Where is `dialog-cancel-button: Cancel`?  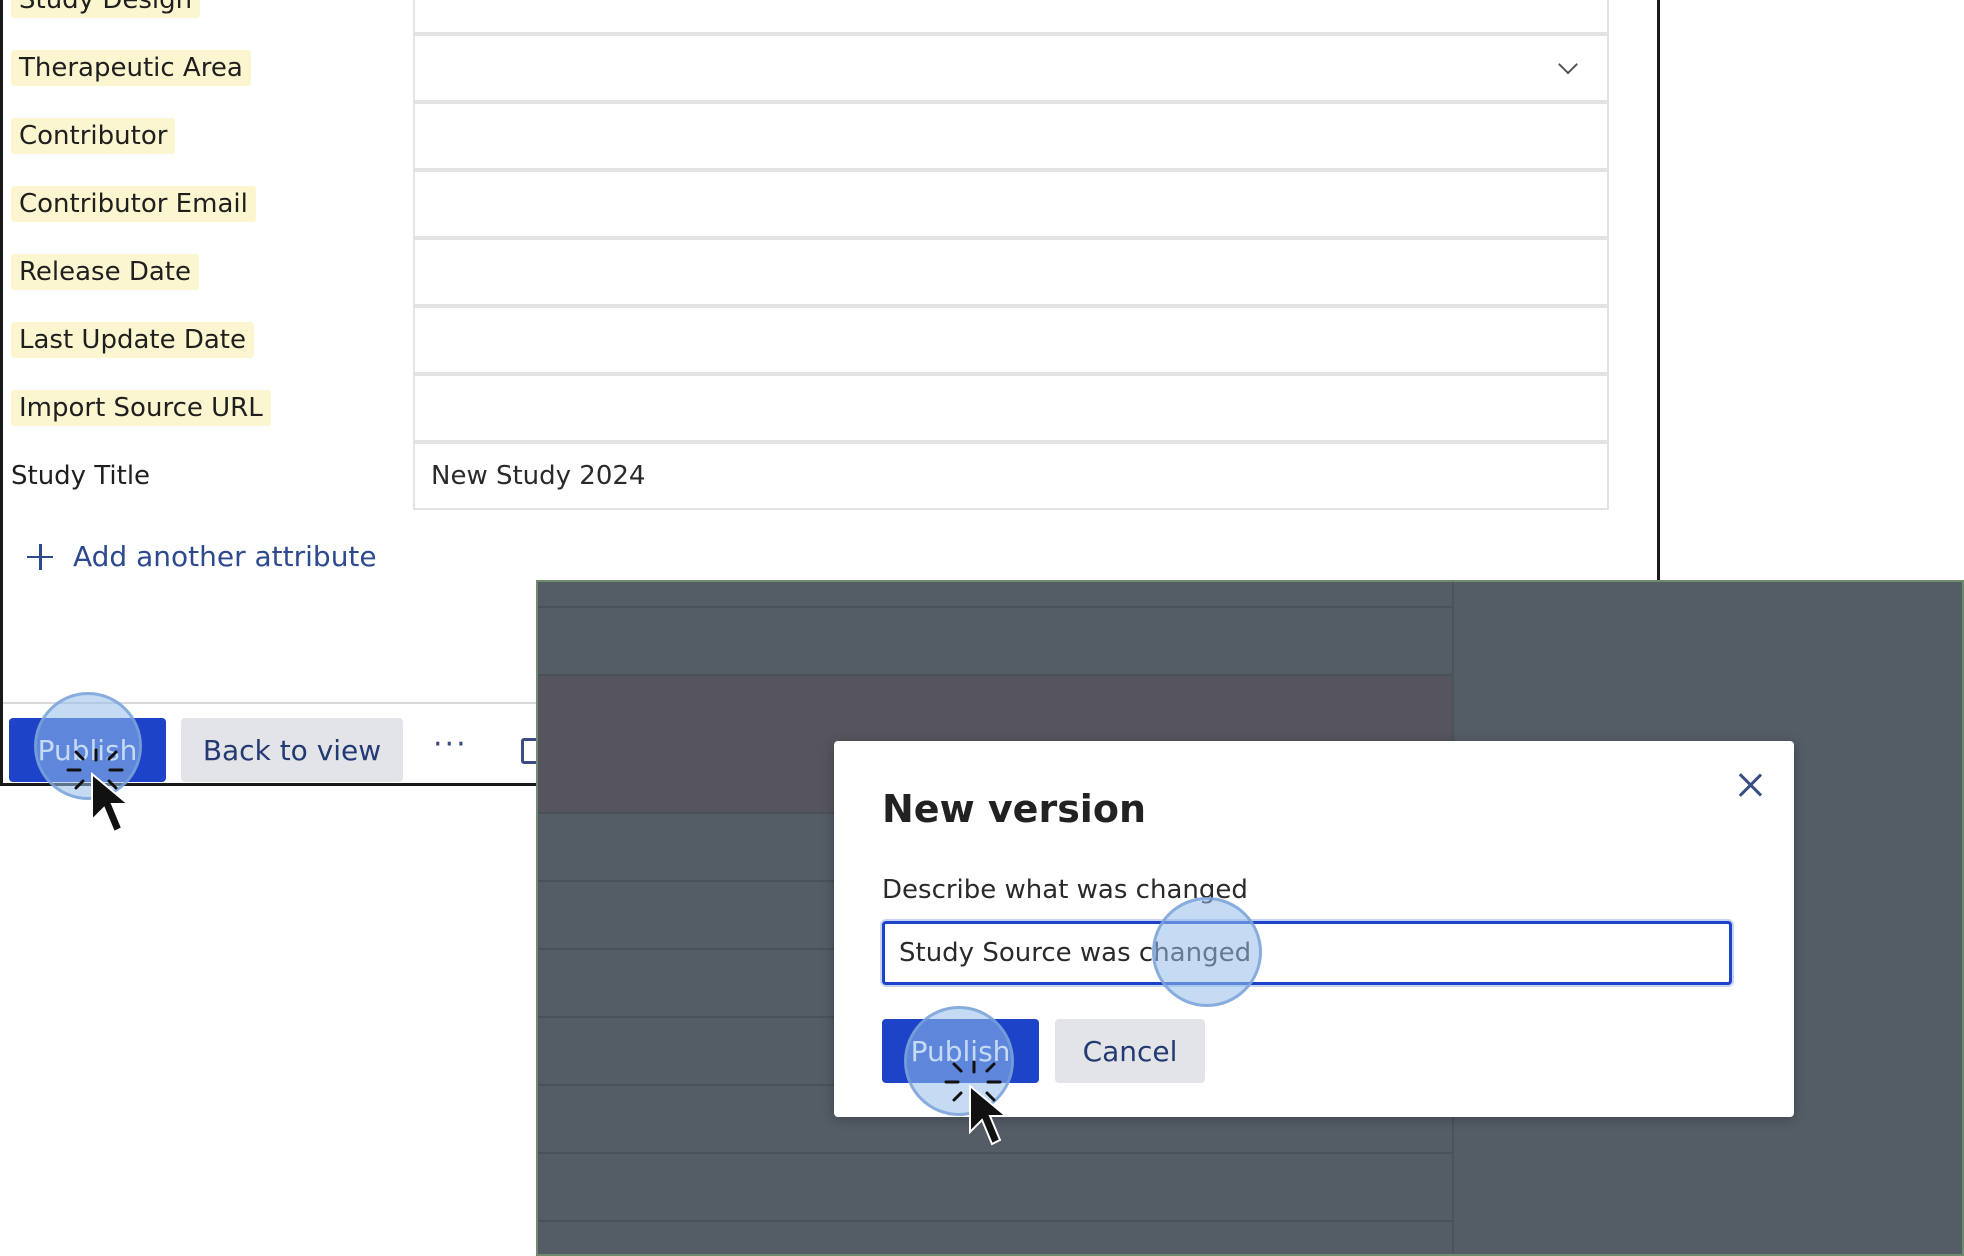 dialog-cancel-button: Cancel is located at coordinates (1130, 1051).